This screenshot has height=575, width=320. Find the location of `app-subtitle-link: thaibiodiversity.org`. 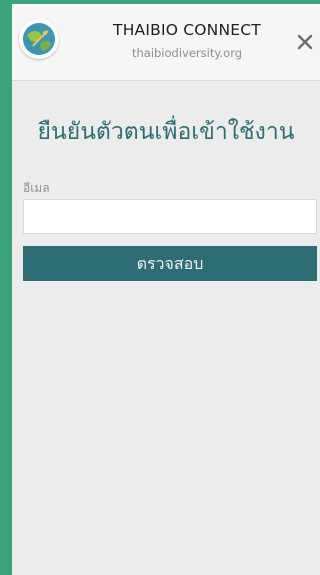

app-subtitle-link: thaibiodiversity.org is located at coordinates (187, 53).